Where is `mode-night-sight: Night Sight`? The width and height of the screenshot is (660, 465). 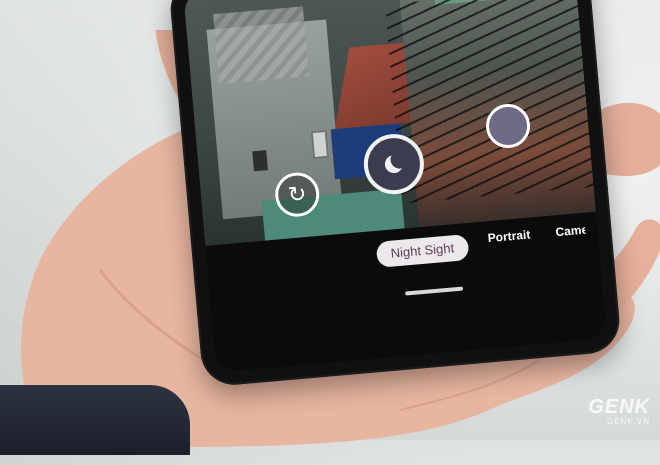 mode-night-sight: Night Sight is located at coordinates (422, 250).